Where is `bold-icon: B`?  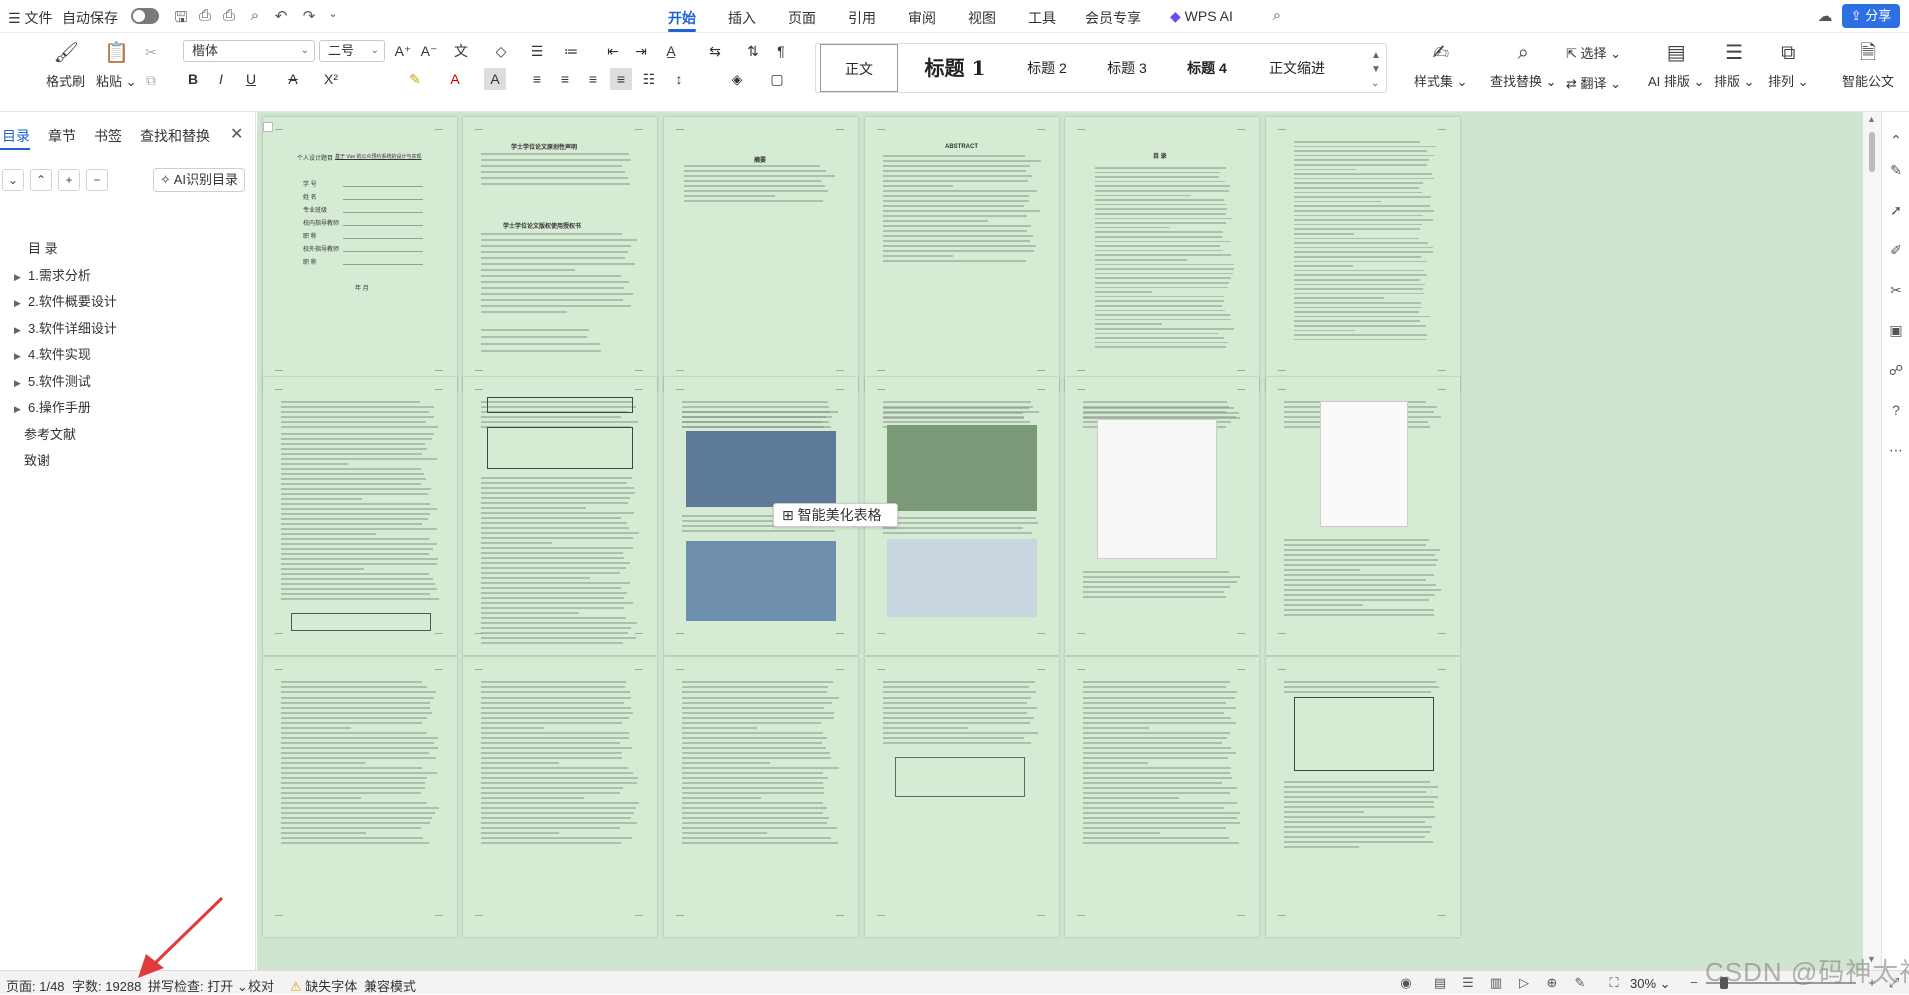
bold-icon: B is located at coordinates (193, 79).